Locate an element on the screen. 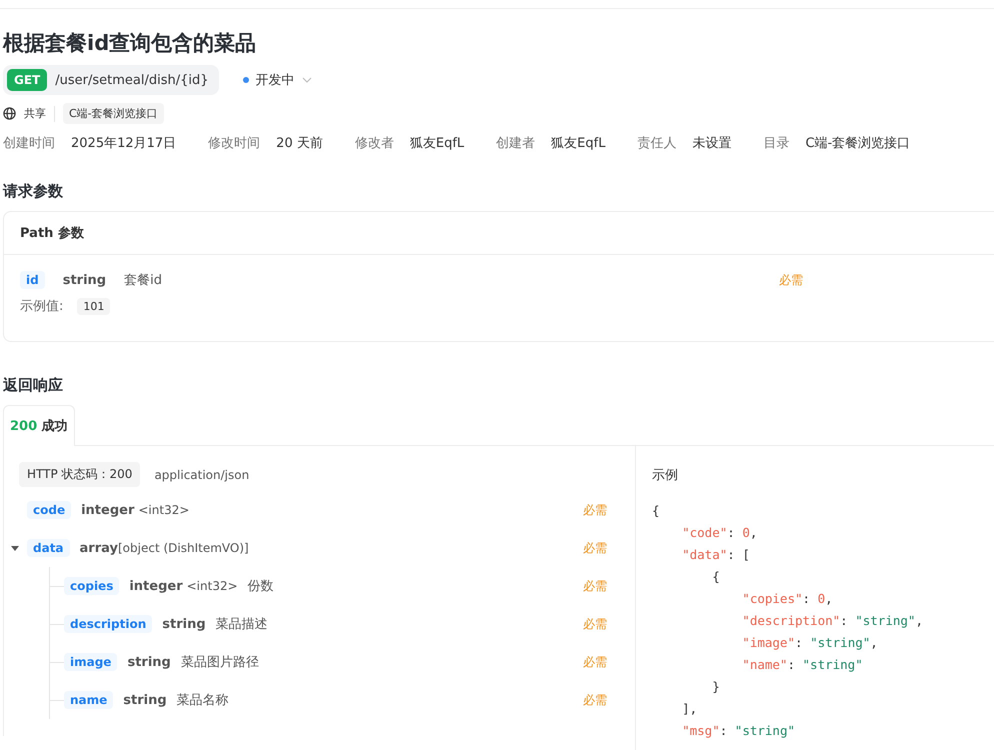 The image size is (994, 750). param-description: 套餐id is located at coordinates (143, 280).